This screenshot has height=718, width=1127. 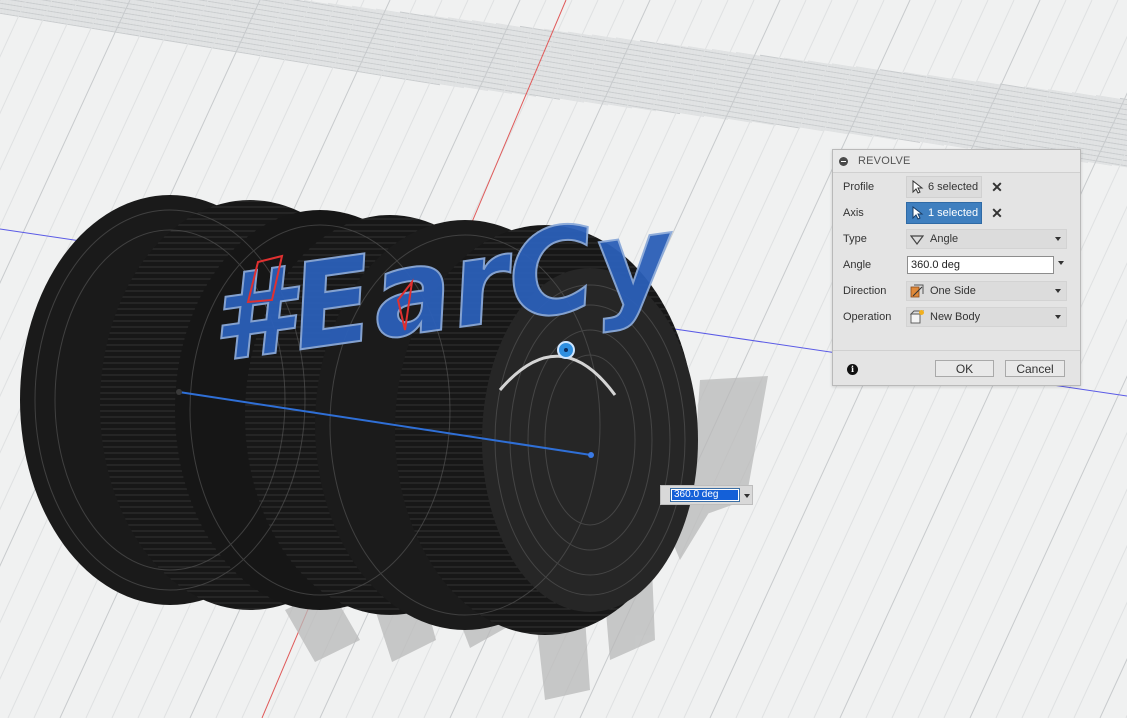 I want to click on type-label: Type, so click(x=855, y=239).